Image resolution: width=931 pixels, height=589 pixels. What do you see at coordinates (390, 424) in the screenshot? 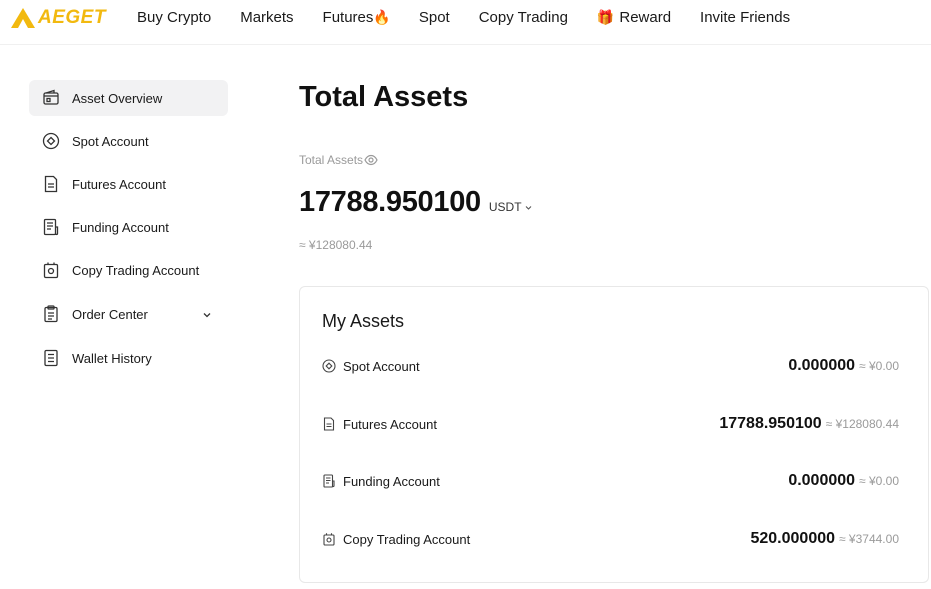
I see `asset-row-label: Futures Account` at bounding box center [390, 424].